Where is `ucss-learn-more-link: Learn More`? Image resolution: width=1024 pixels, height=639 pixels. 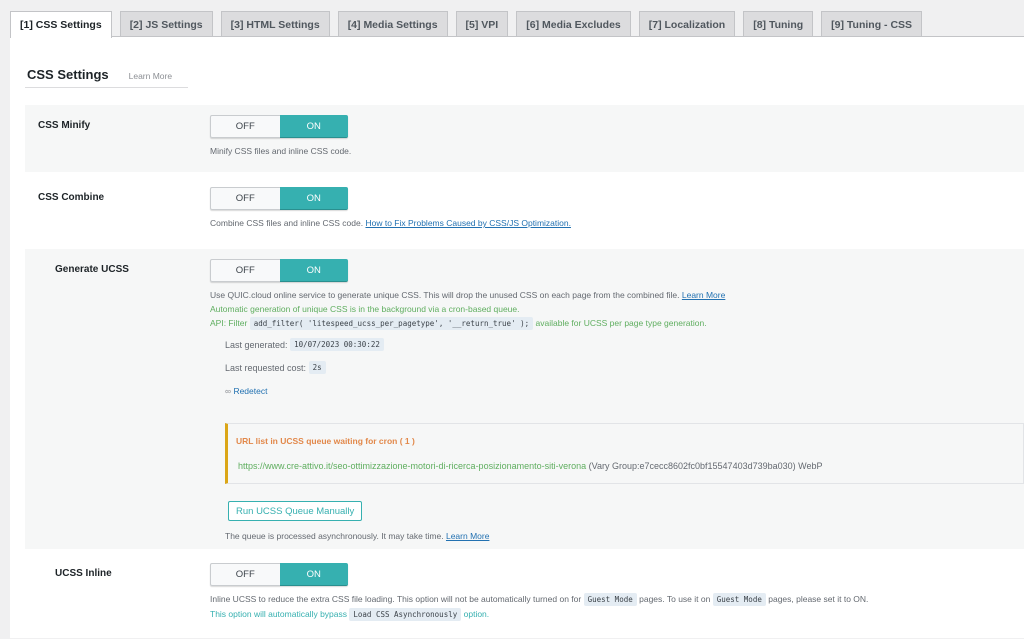
ucss-learn-more-link: Learn More is located at coordinates (703, 295).